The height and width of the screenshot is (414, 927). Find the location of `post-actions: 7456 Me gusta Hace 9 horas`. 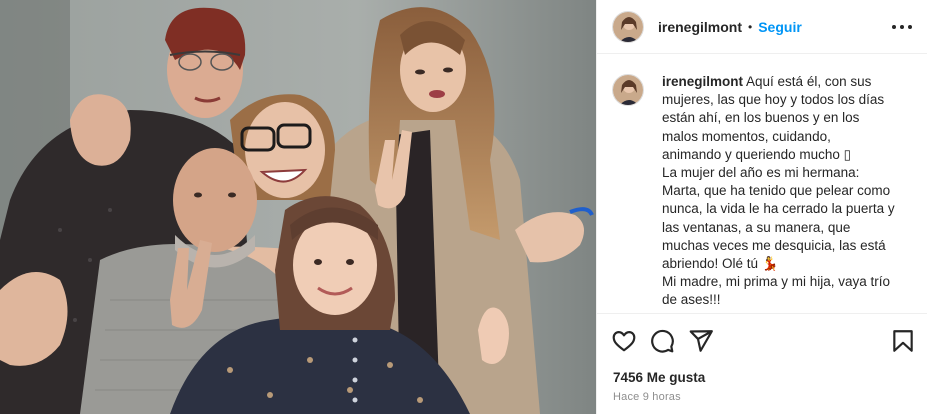

post-actions: 7456 Me gusta Hace 9 horas is located at coordinates (762, 363).